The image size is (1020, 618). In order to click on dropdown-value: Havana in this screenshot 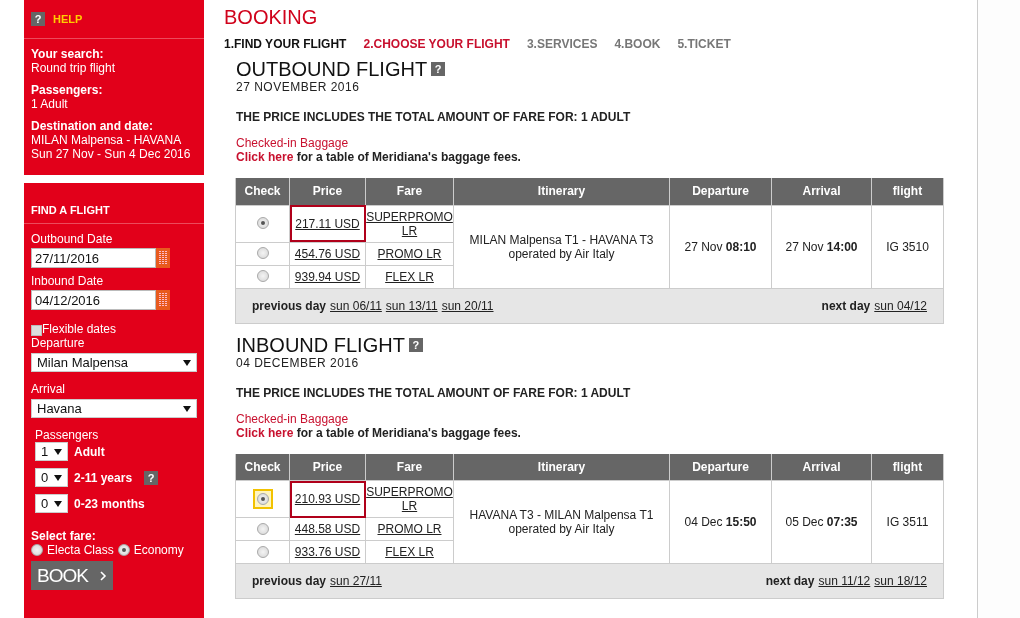, I will do `click(59, 408)`.